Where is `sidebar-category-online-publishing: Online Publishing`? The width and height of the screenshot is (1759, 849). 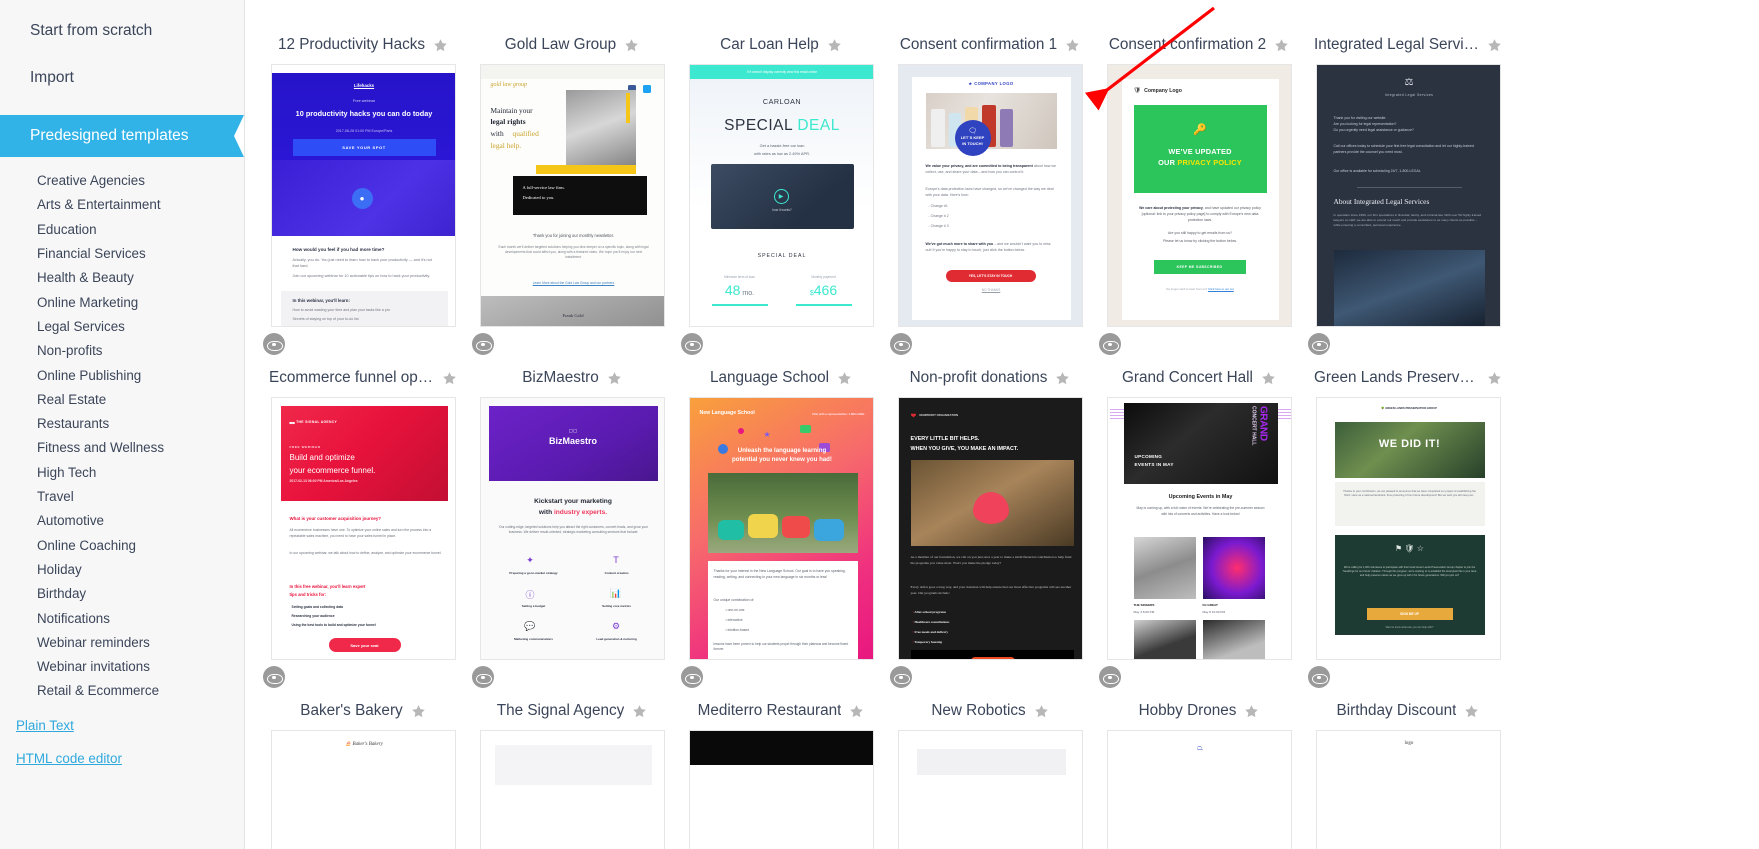
sidebar-category-online-publishing: Online Publishing is located at coordinates (140, 376).